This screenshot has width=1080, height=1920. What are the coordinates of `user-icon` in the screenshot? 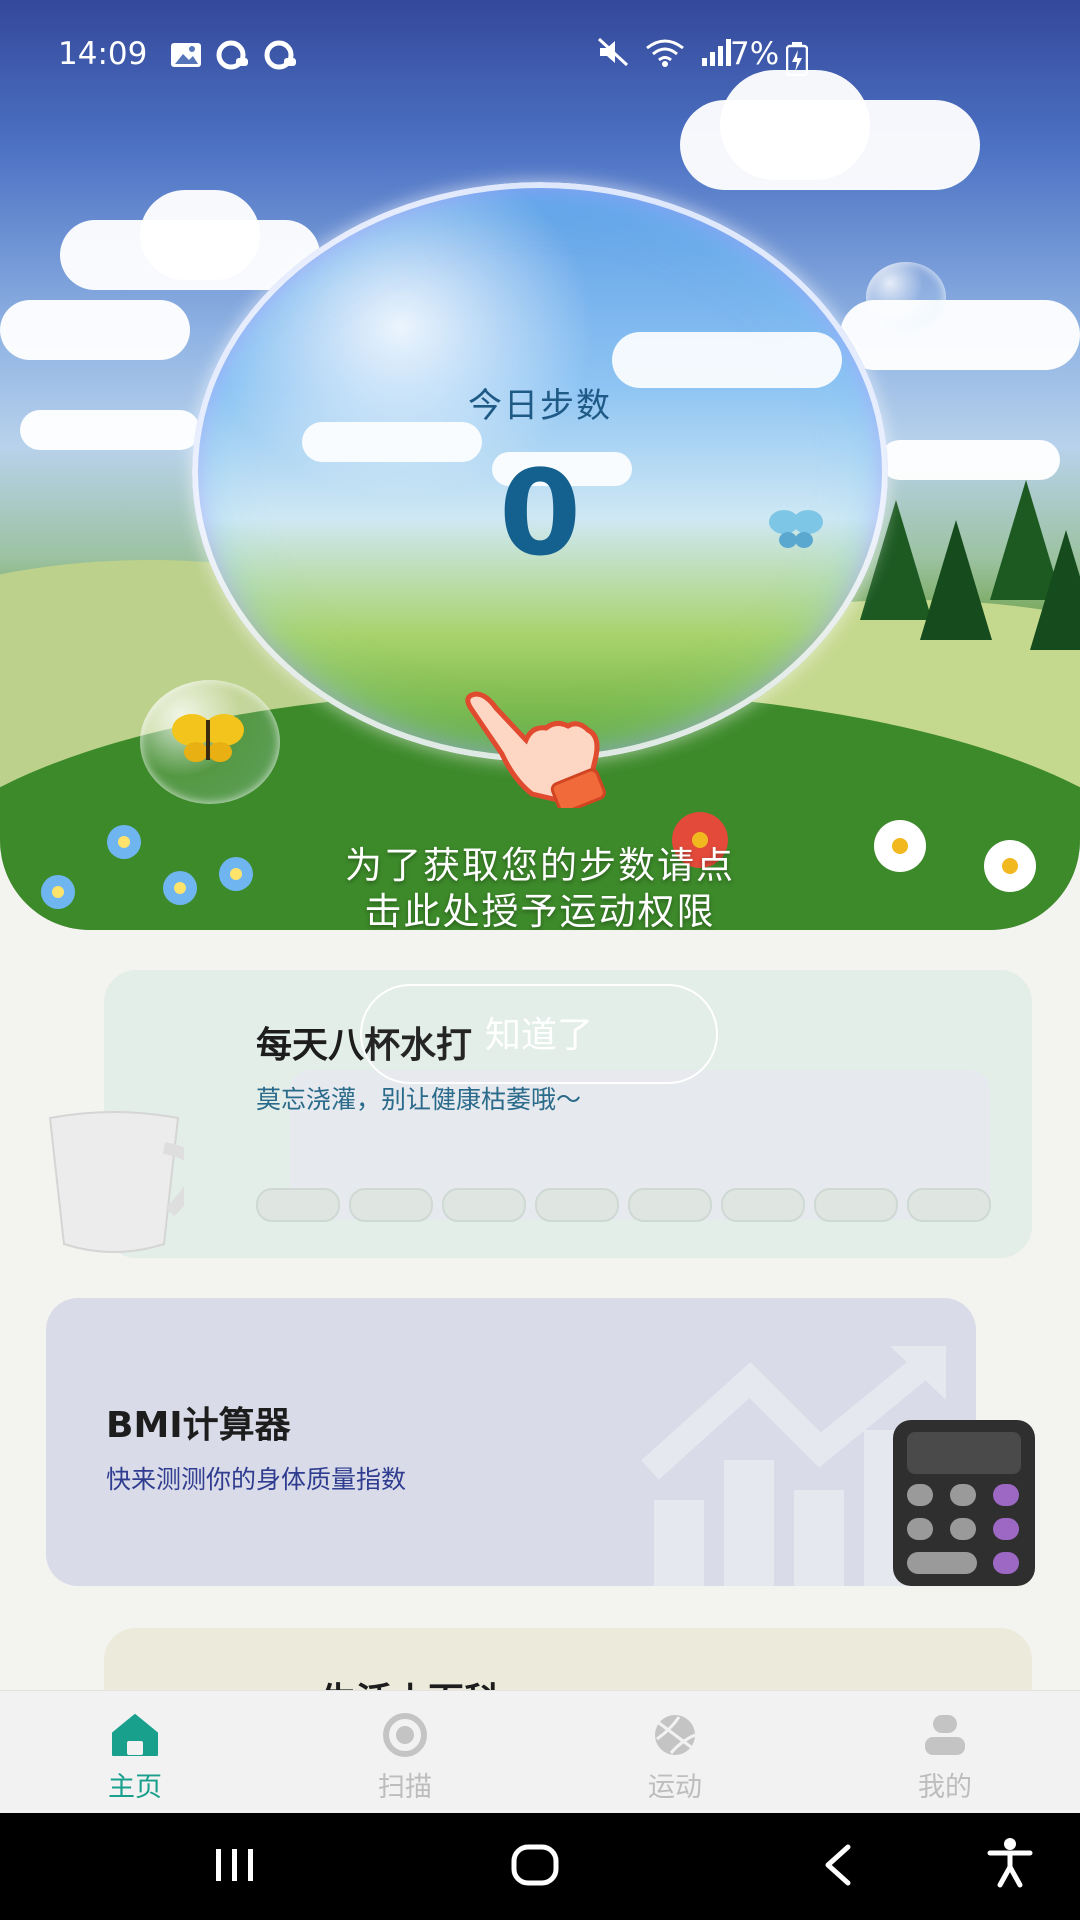 It's located at (945, 1735).